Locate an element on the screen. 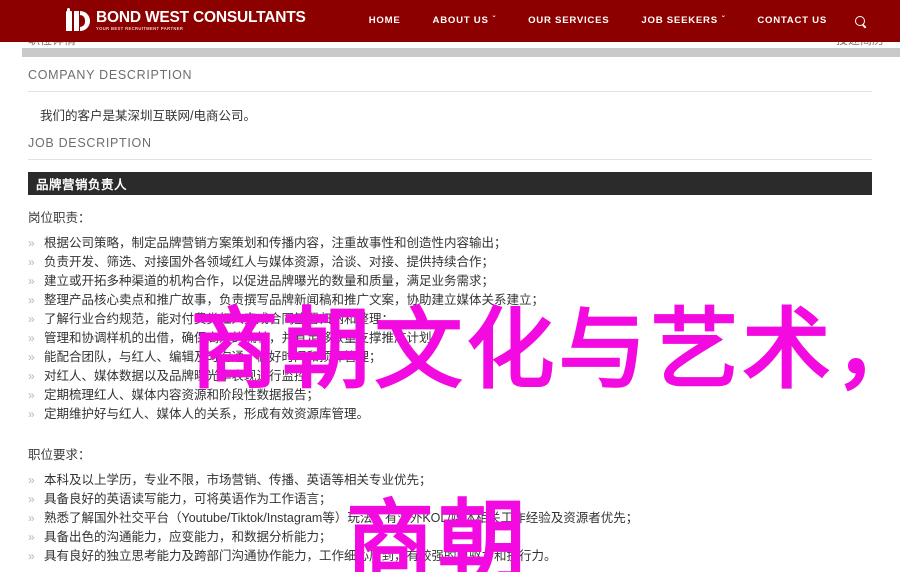 This screenshot has width=900, height=572. list-item: 建立或开拓多种渠道的机构合作，以促进品牌曝光的数量和质量，满足业务需求； is located at coordinates (450, 281).